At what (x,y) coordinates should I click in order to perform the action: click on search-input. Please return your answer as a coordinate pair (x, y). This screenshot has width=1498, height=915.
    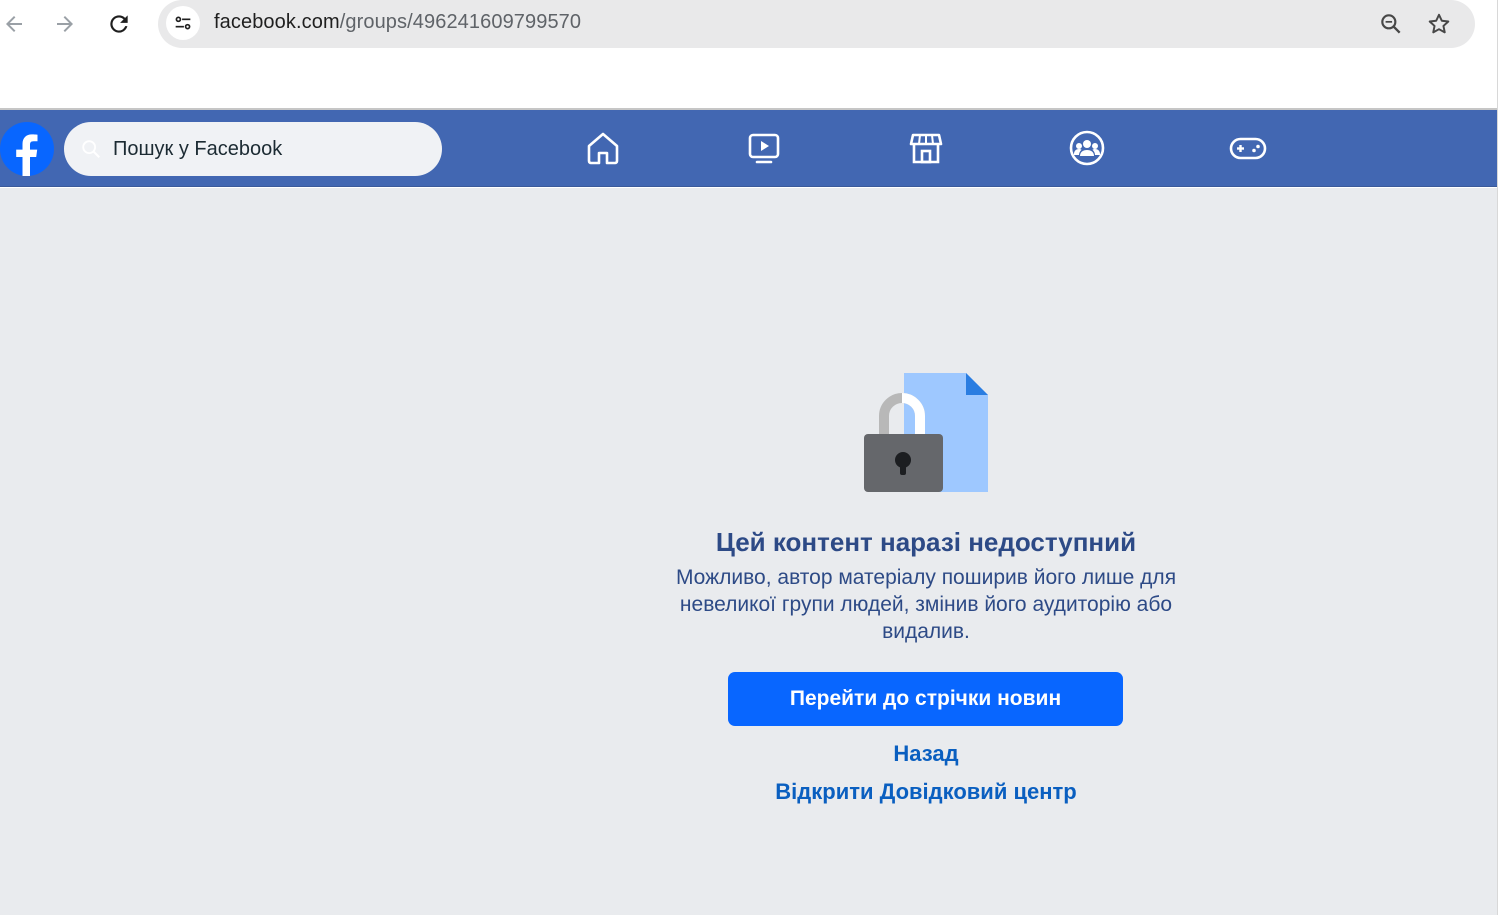
    Looking at the image, I should click on (273, 149).